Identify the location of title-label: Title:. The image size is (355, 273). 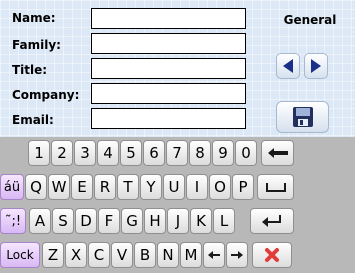
(30, 70).